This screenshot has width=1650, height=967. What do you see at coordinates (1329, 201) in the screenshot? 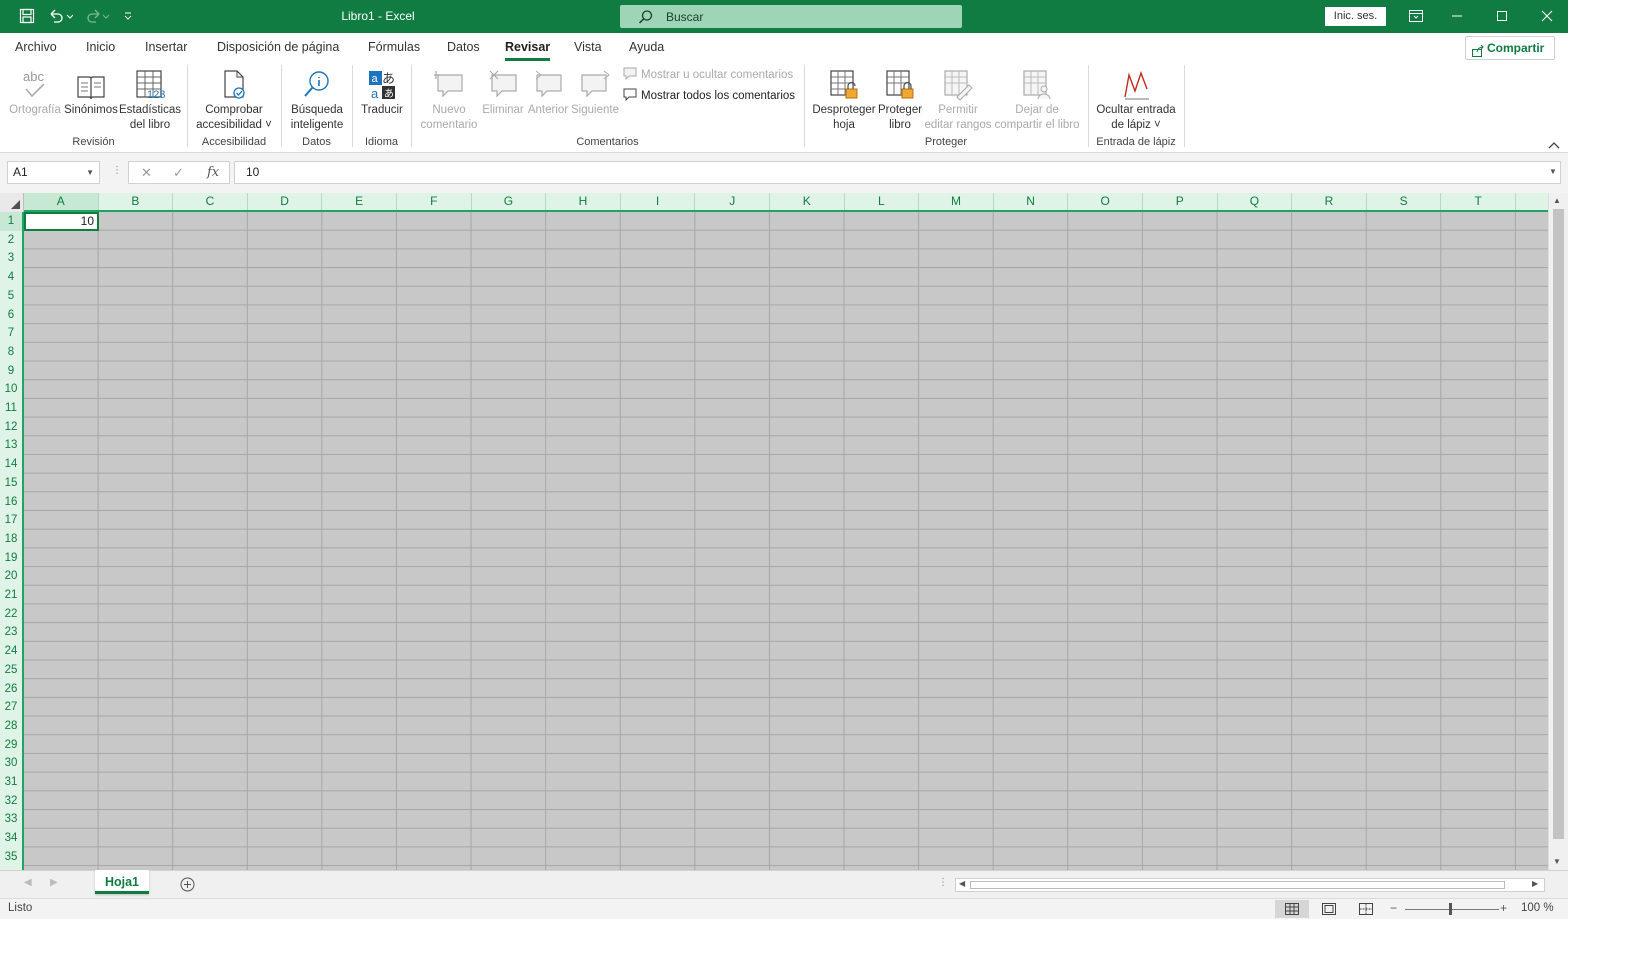
I see `column-header-r: R` at bounding box center [1329, 201].